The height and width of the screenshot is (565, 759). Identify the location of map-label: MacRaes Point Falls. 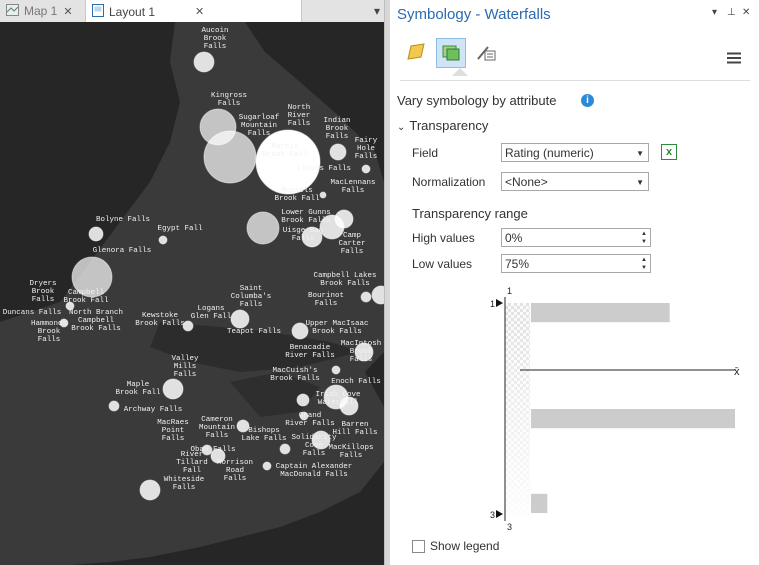
(173, 431).